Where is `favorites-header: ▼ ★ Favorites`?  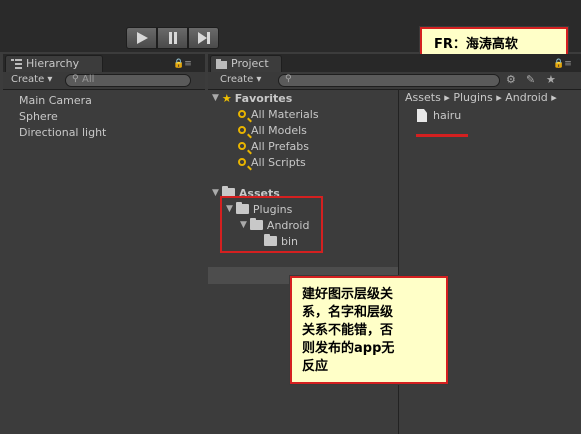
favorites-header: ▼ ★ Favorites is located at coordinates (252, 98).